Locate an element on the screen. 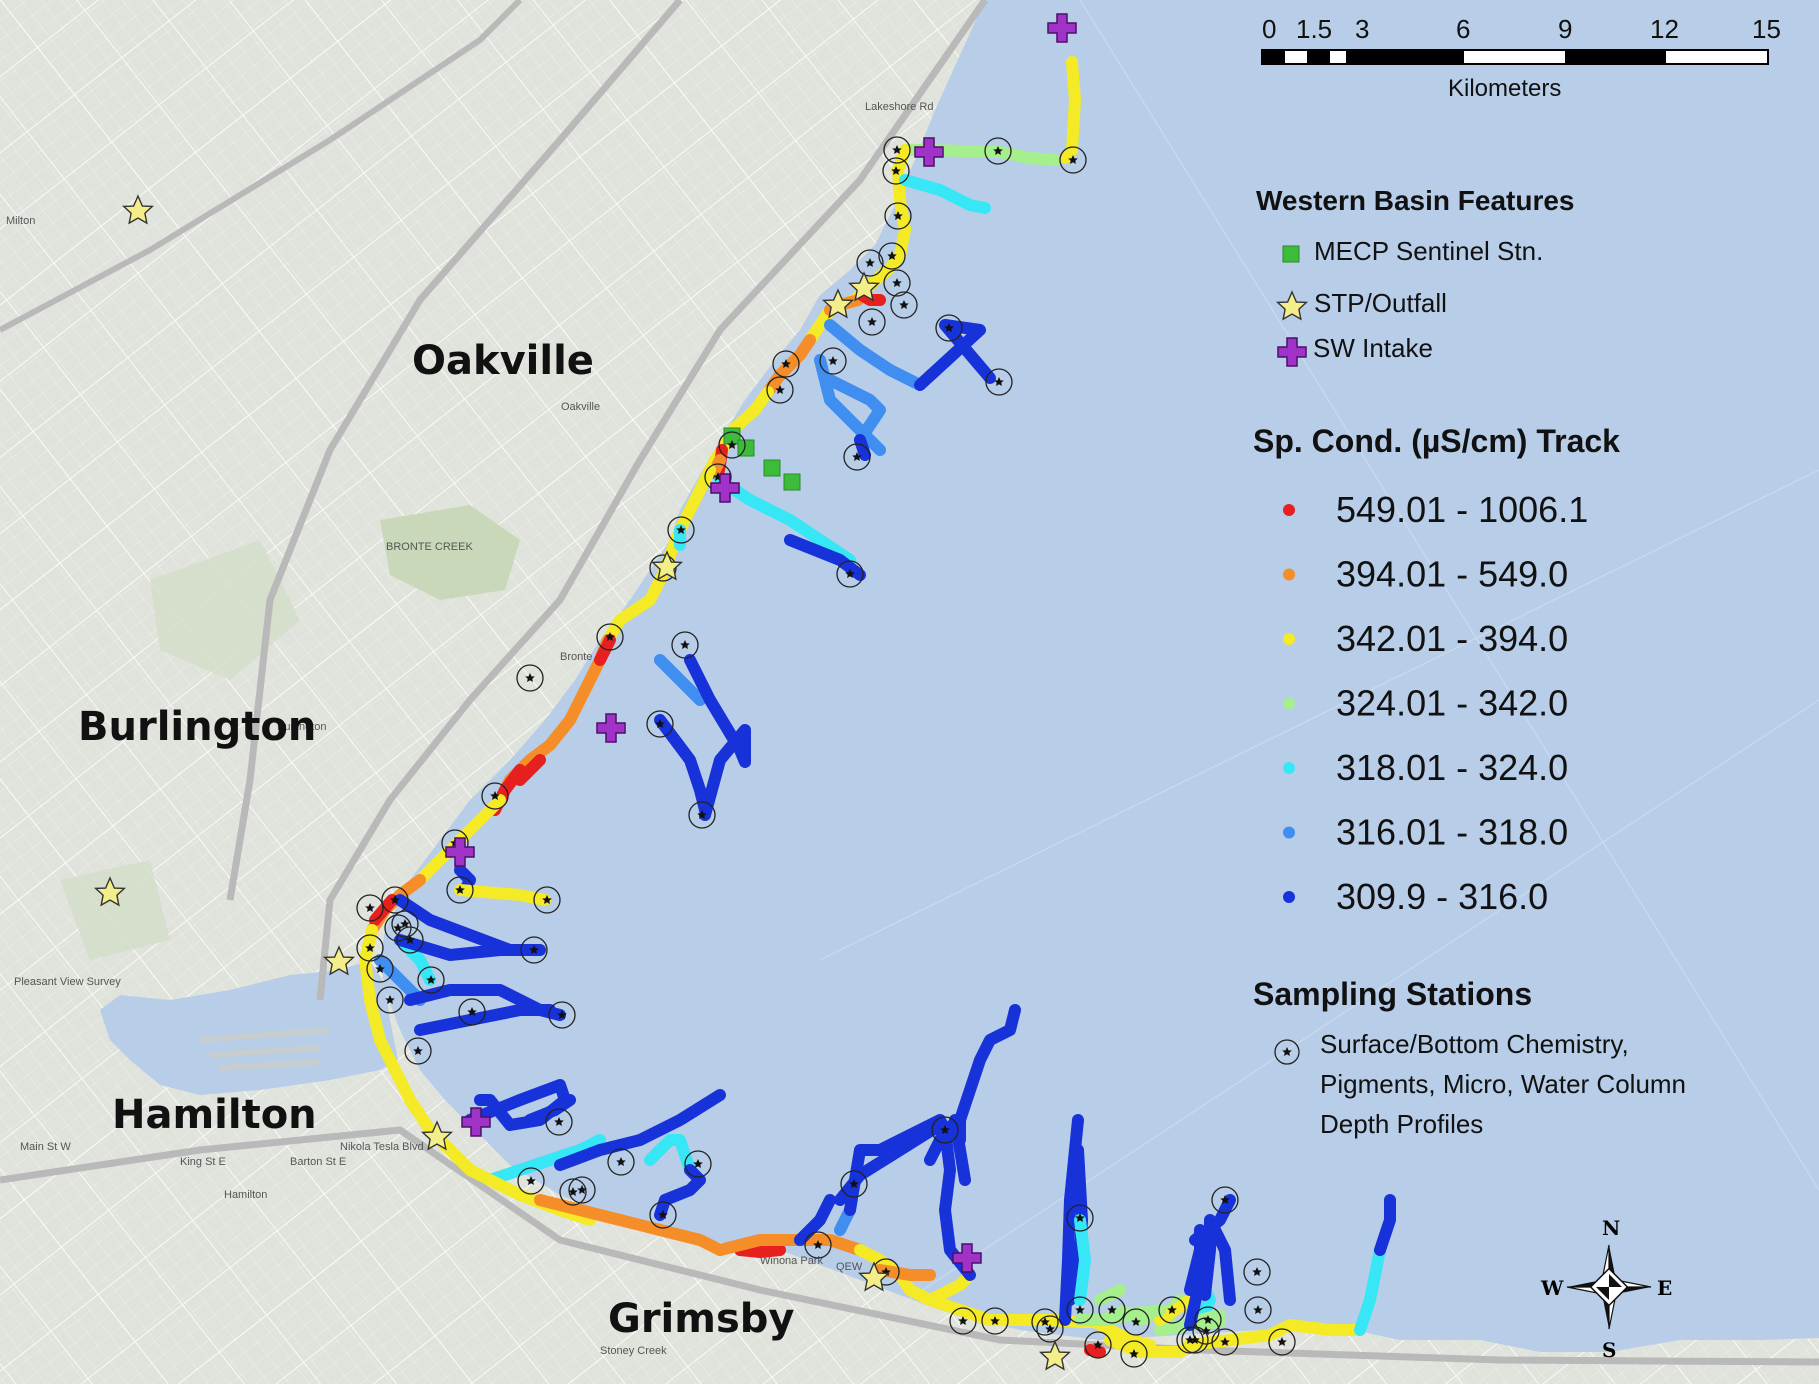  city-label-hamilton: Hamilton is located at coordinates (214, 1115).